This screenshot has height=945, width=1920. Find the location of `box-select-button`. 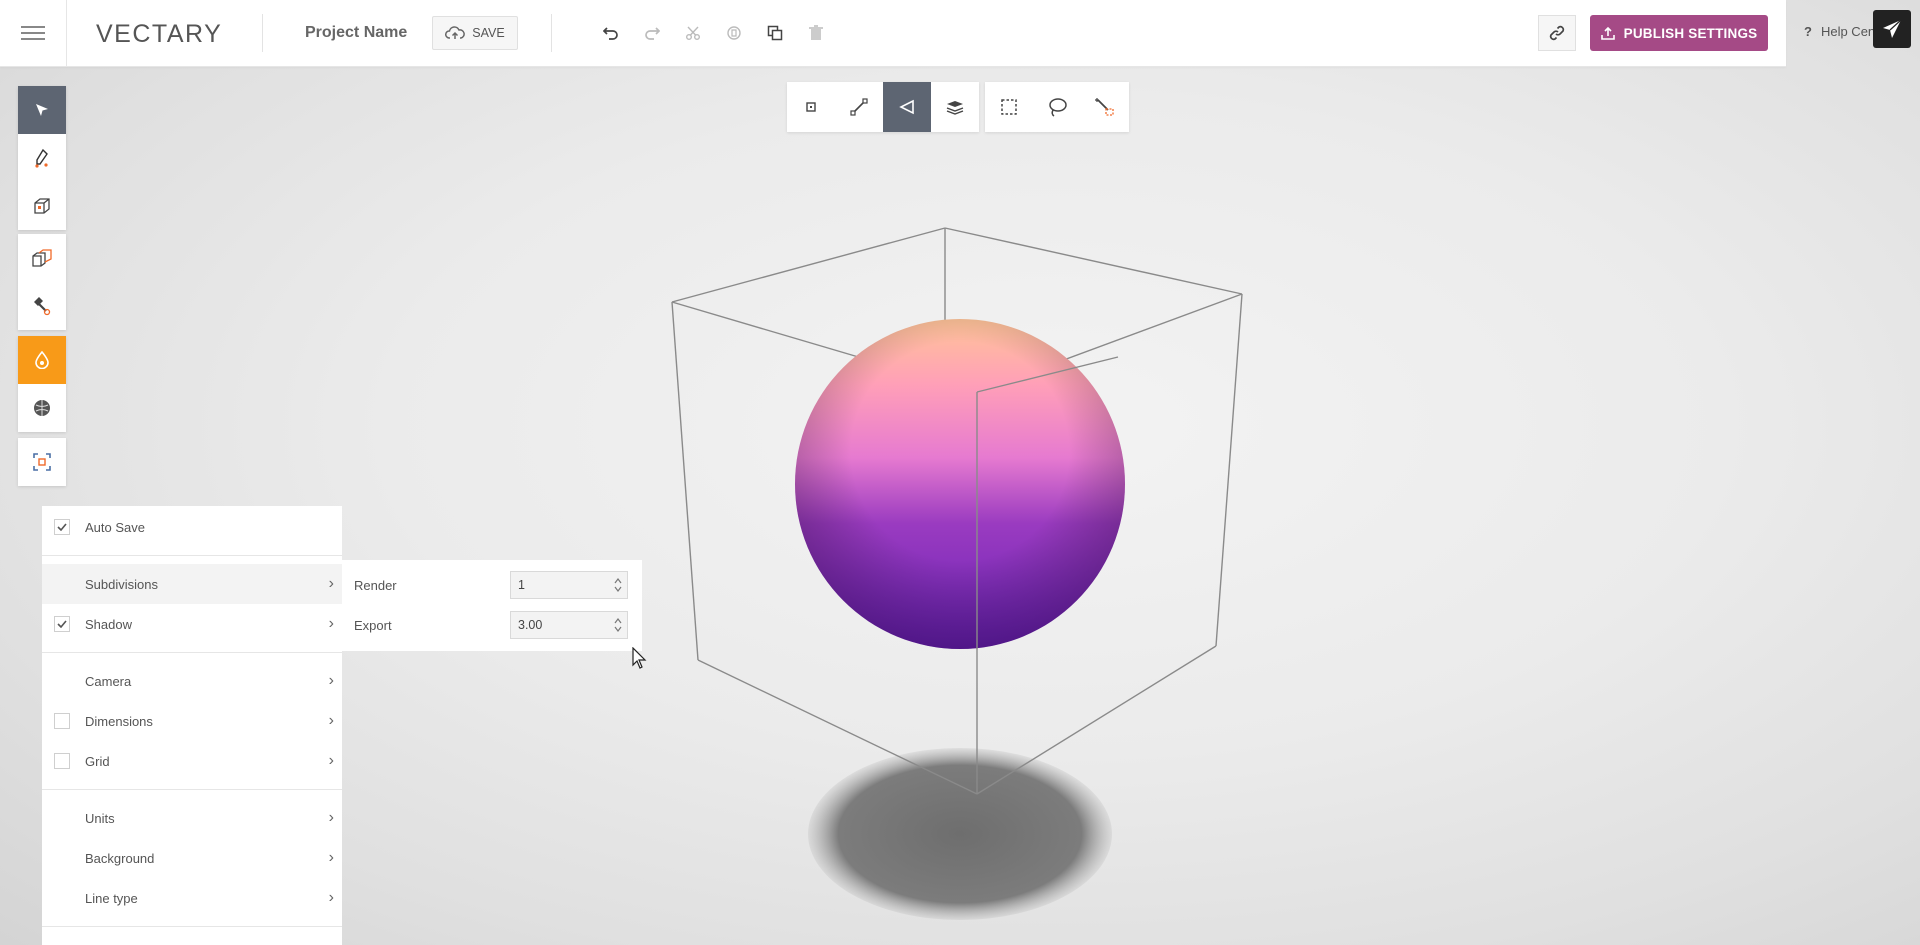

box-select-button is located at coordinates (1009, 107).